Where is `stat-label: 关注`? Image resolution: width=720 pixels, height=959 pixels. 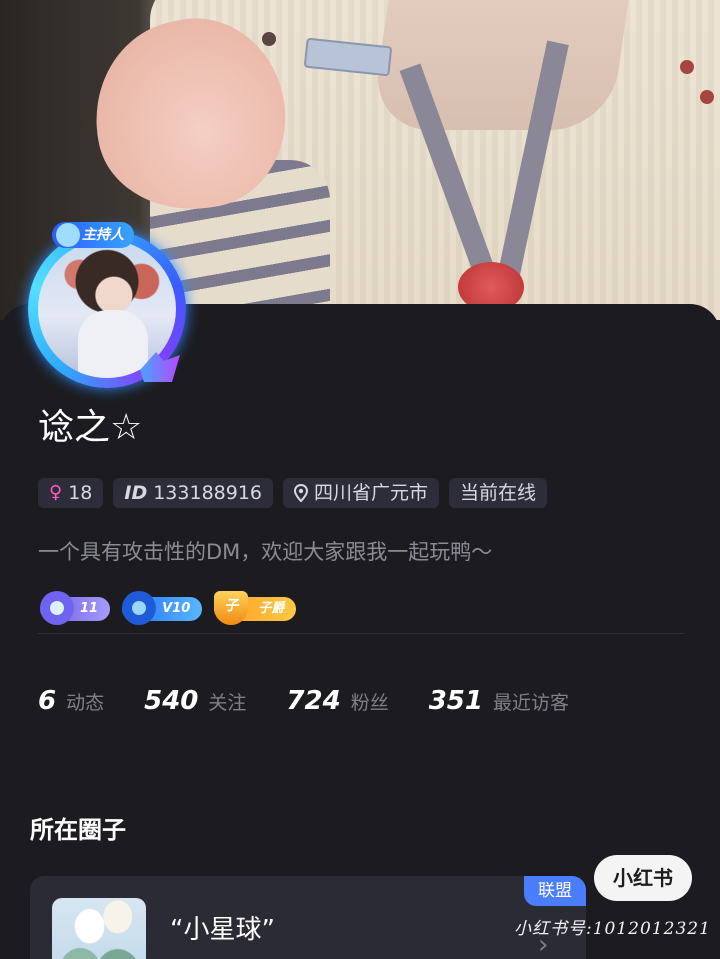
stat-label: 关注 is located at coordinates (227, 703).